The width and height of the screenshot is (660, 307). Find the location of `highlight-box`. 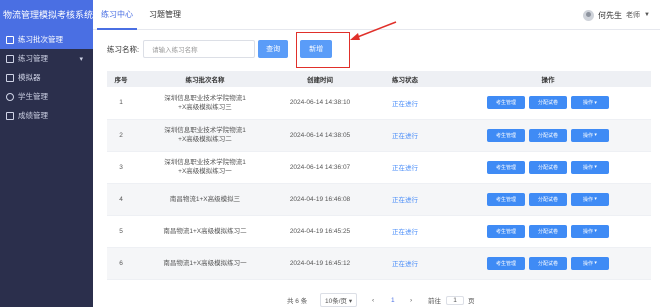

highlight-box is located at coordinates (323, 50).